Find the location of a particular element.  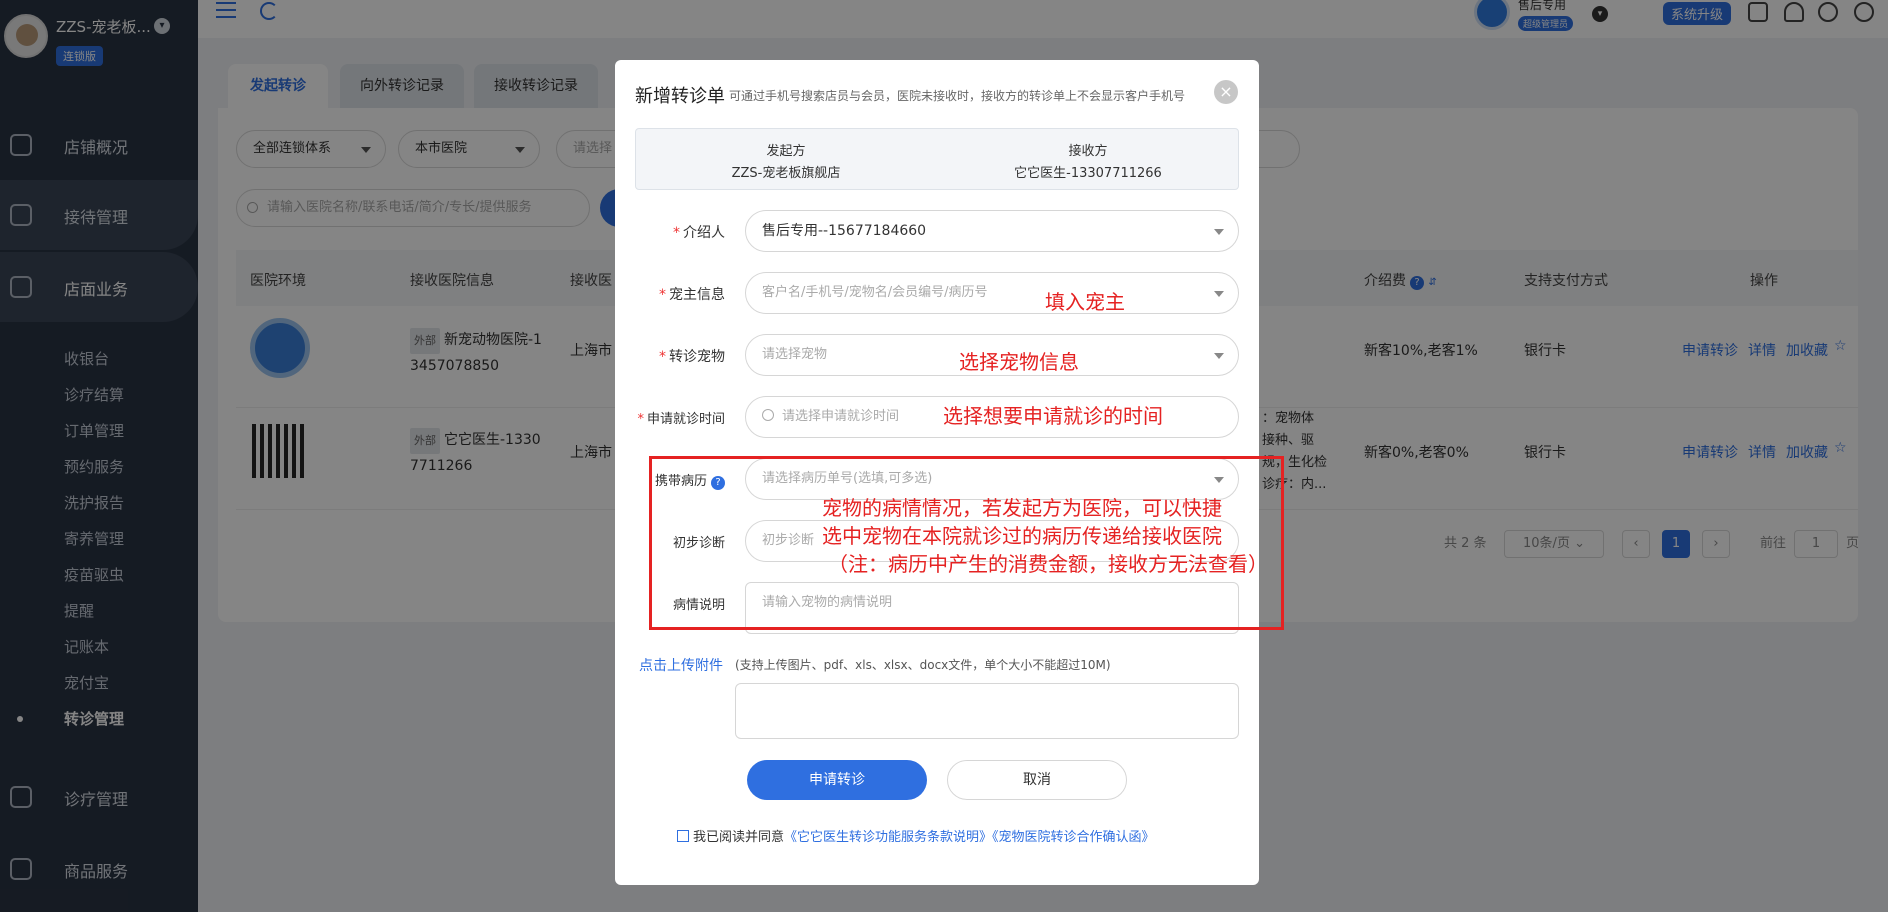

cooperation-link: 《宠物医院转诊合作确认函》 is located at coordinates (1073, 837).